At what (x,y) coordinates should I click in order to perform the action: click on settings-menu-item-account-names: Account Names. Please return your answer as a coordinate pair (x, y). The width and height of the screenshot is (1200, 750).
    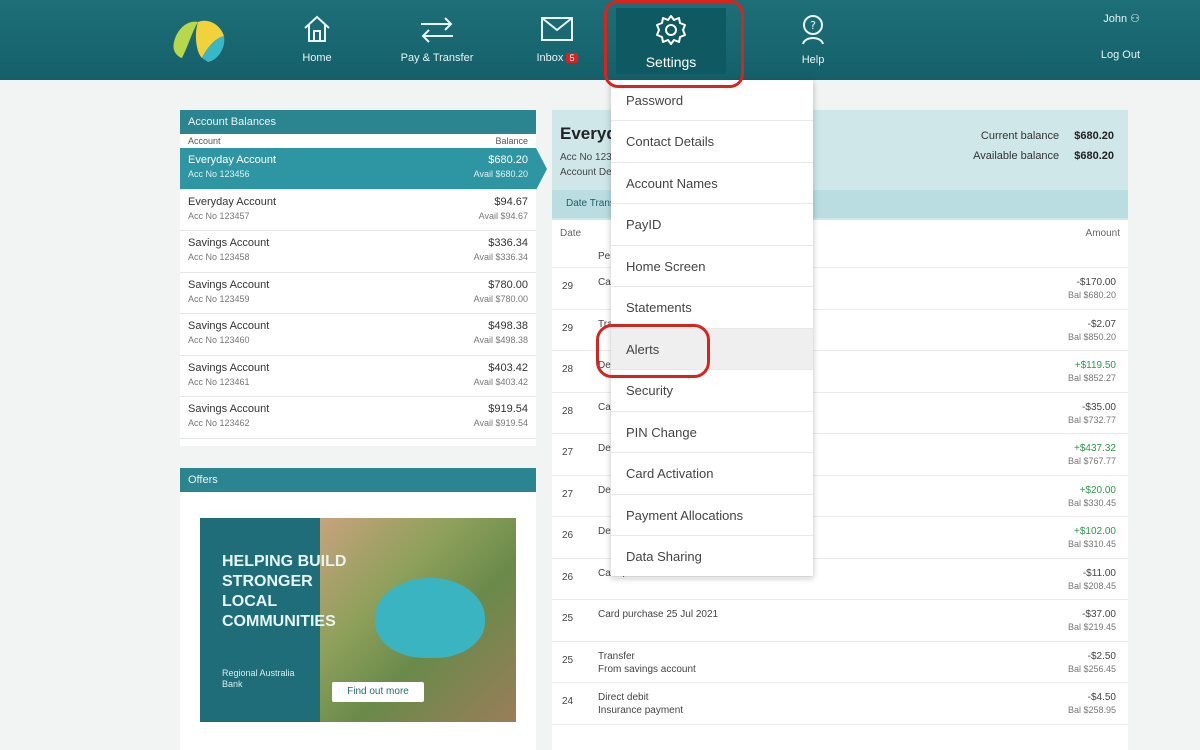
    Looking at the image, I should click on (712, 183).